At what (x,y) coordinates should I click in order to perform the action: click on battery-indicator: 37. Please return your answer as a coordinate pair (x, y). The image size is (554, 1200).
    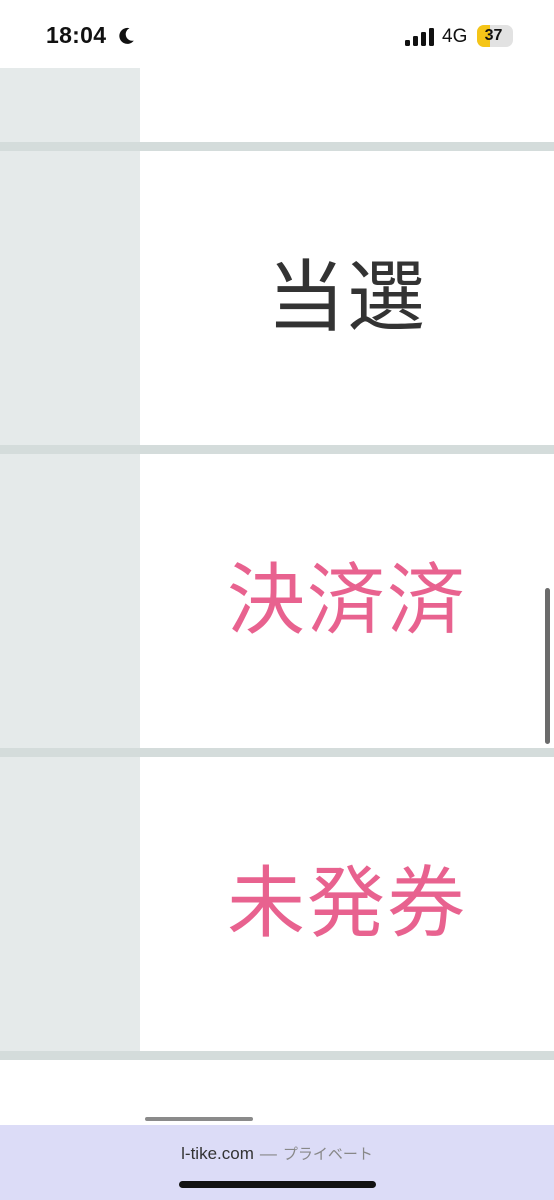
    Looking at the image, I should click on (495, 36).